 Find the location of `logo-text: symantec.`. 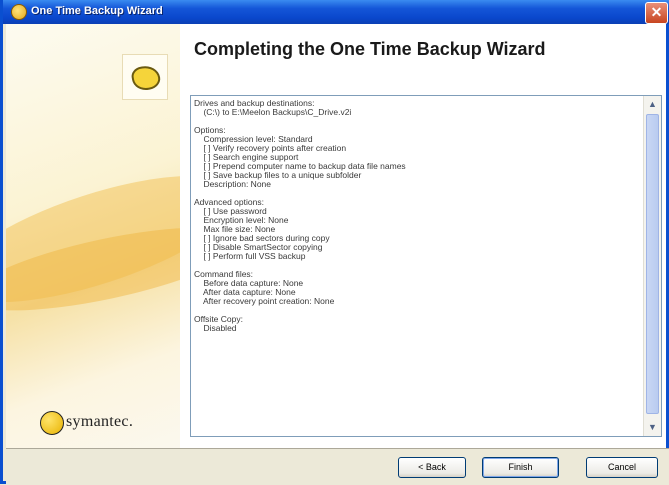

logo-text: symantec. is located at coordinates (100, 421).